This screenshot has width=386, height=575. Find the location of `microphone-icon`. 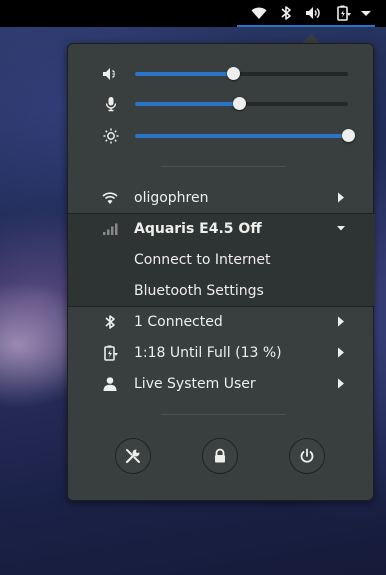

microphone-icon is located at coordinates (111, 104).